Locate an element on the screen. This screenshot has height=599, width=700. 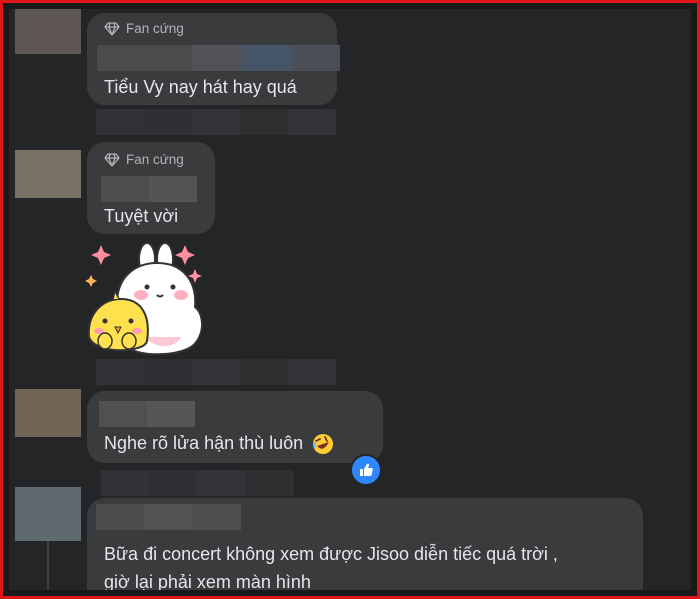
like-reaction is located at coordinates (366, 470).